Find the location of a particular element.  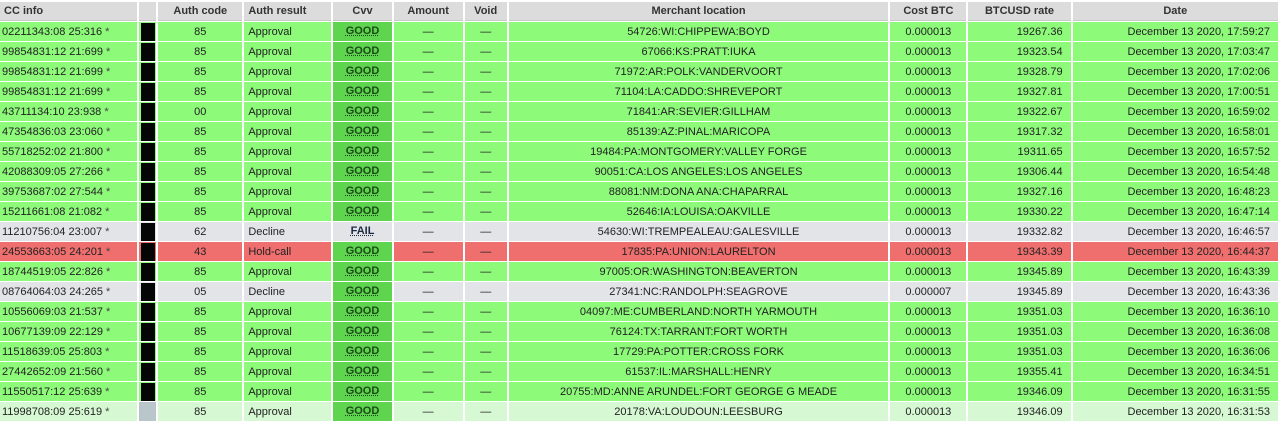

col-header-void: Void is located at coordinates (485, 11).